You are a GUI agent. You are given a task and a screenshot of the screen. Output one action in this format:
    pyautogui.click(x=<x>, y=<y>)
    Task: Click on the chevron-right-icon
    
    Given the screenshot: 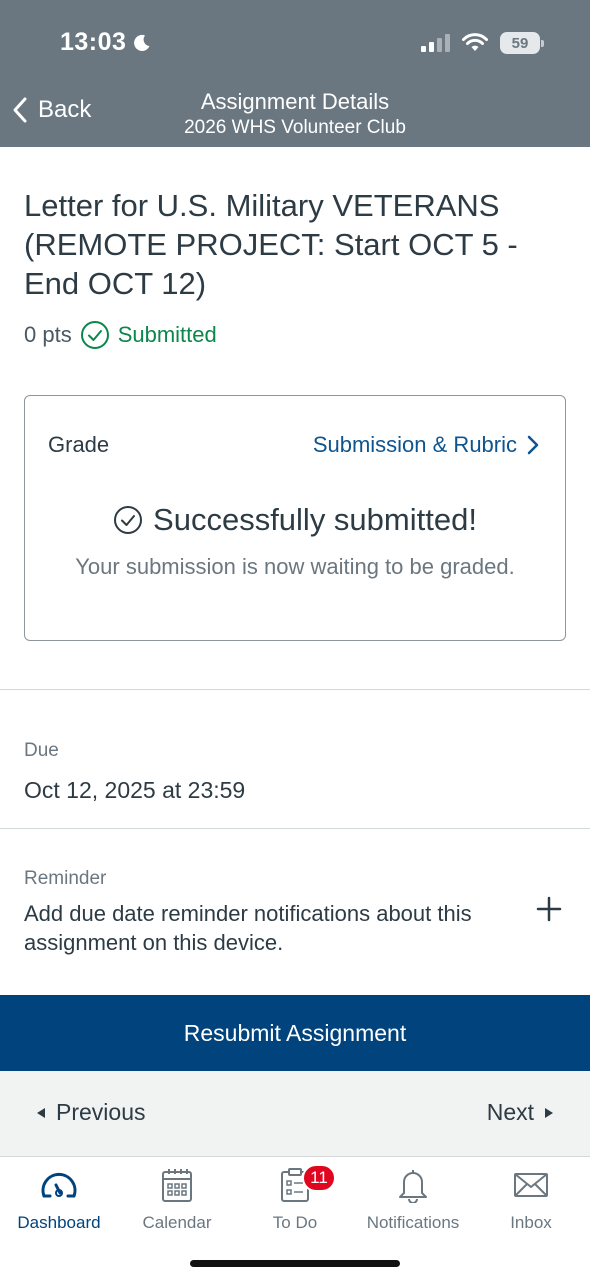 What is the action you would take?
    pyautogui.click(x=533, y=445)
    